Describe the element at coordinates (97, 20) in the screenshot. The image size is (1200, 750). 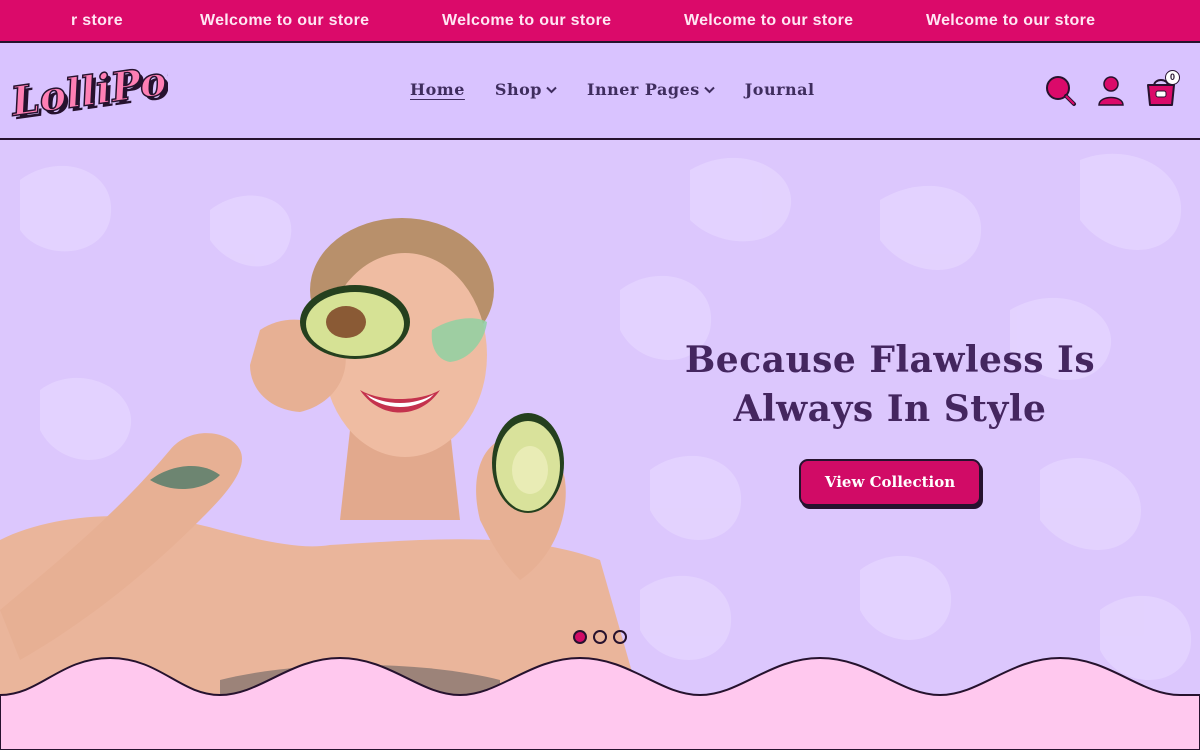
I see `announcement-message: r store` at that location.